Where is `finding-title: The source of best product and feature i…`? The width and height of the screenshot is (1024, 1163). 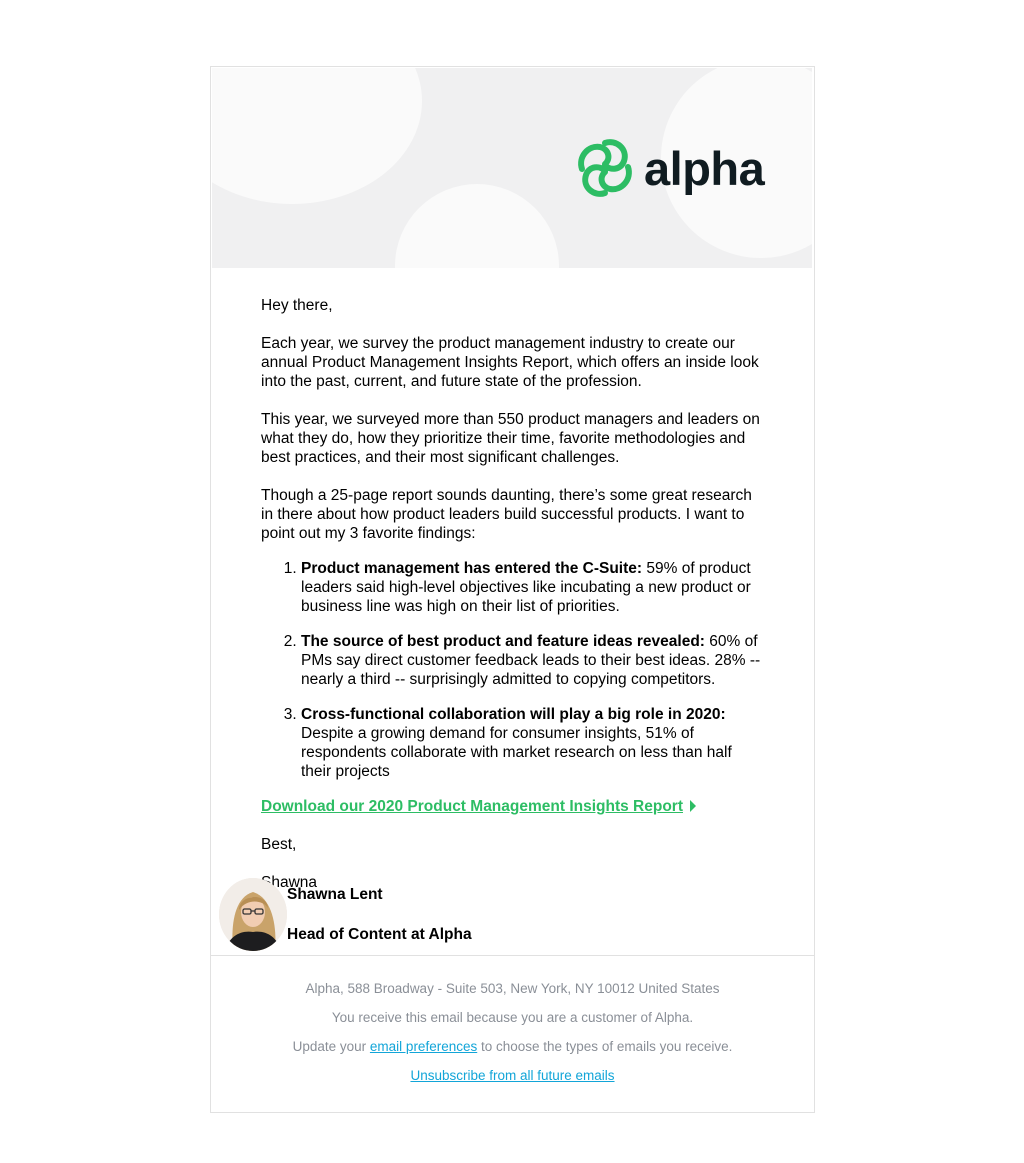
finding-title: The source of best product and feature i… is located at coordinates (503, 641).